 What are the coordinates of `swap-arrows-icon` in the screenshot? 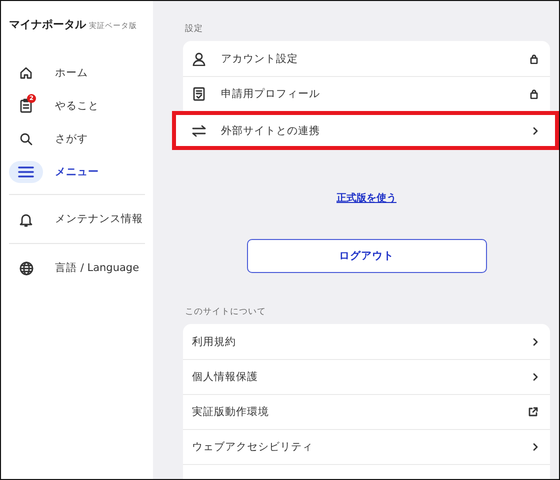 It's located at (199, 130).